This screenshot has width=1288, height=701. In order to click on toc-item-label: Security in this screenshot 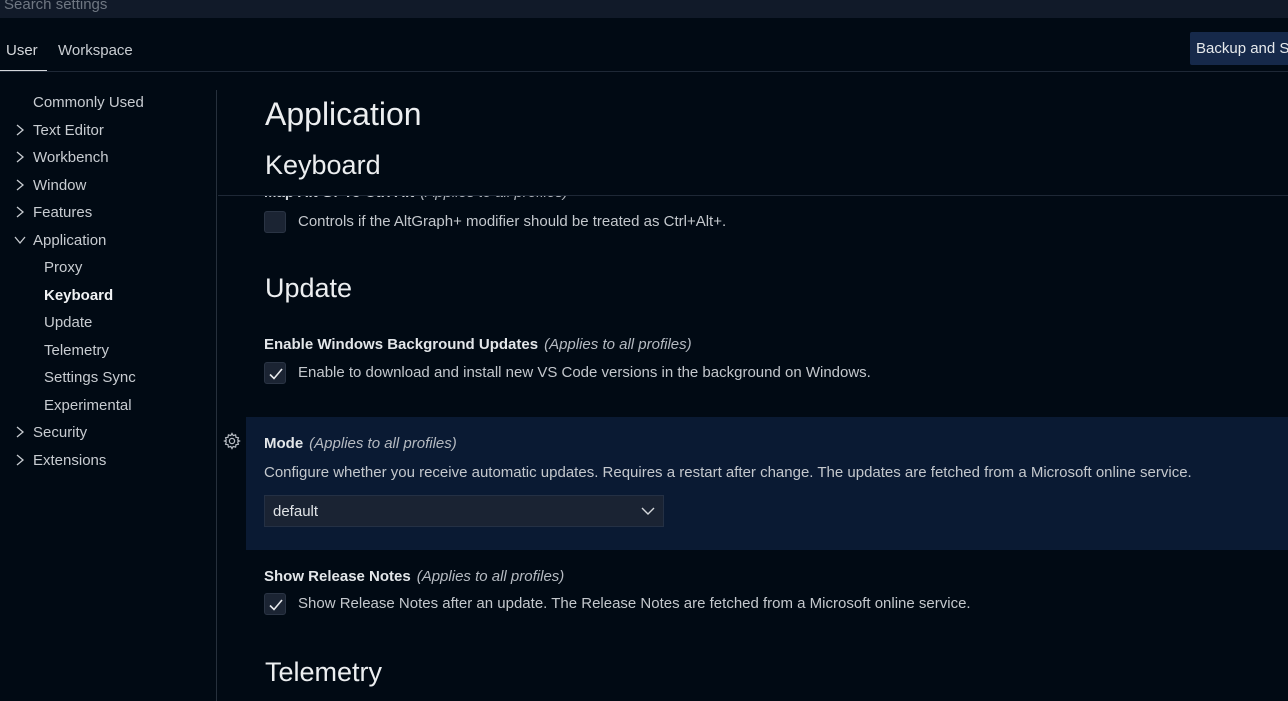, I will do `click(60, 432)`.